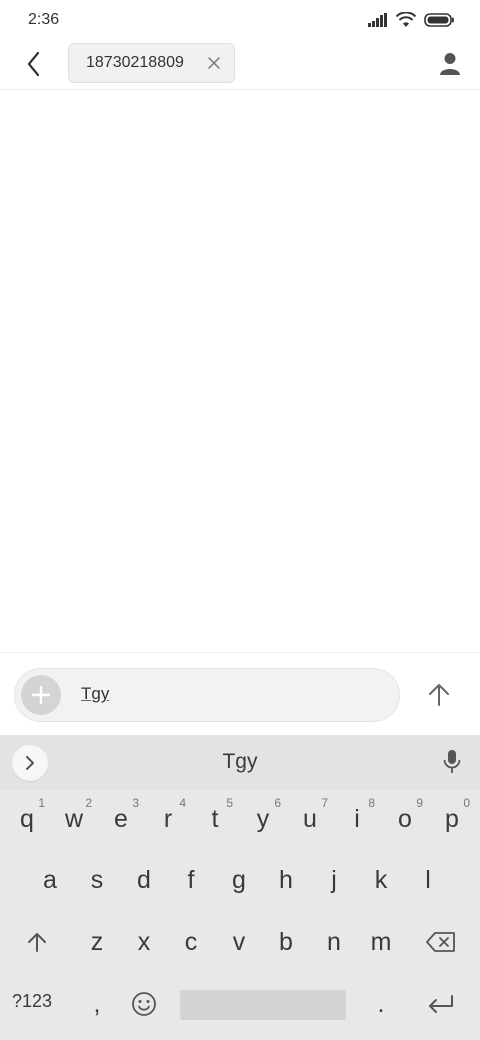 The height and width of the screenshot is (1040, 480). I want to click on send-button, so click(439, 695).